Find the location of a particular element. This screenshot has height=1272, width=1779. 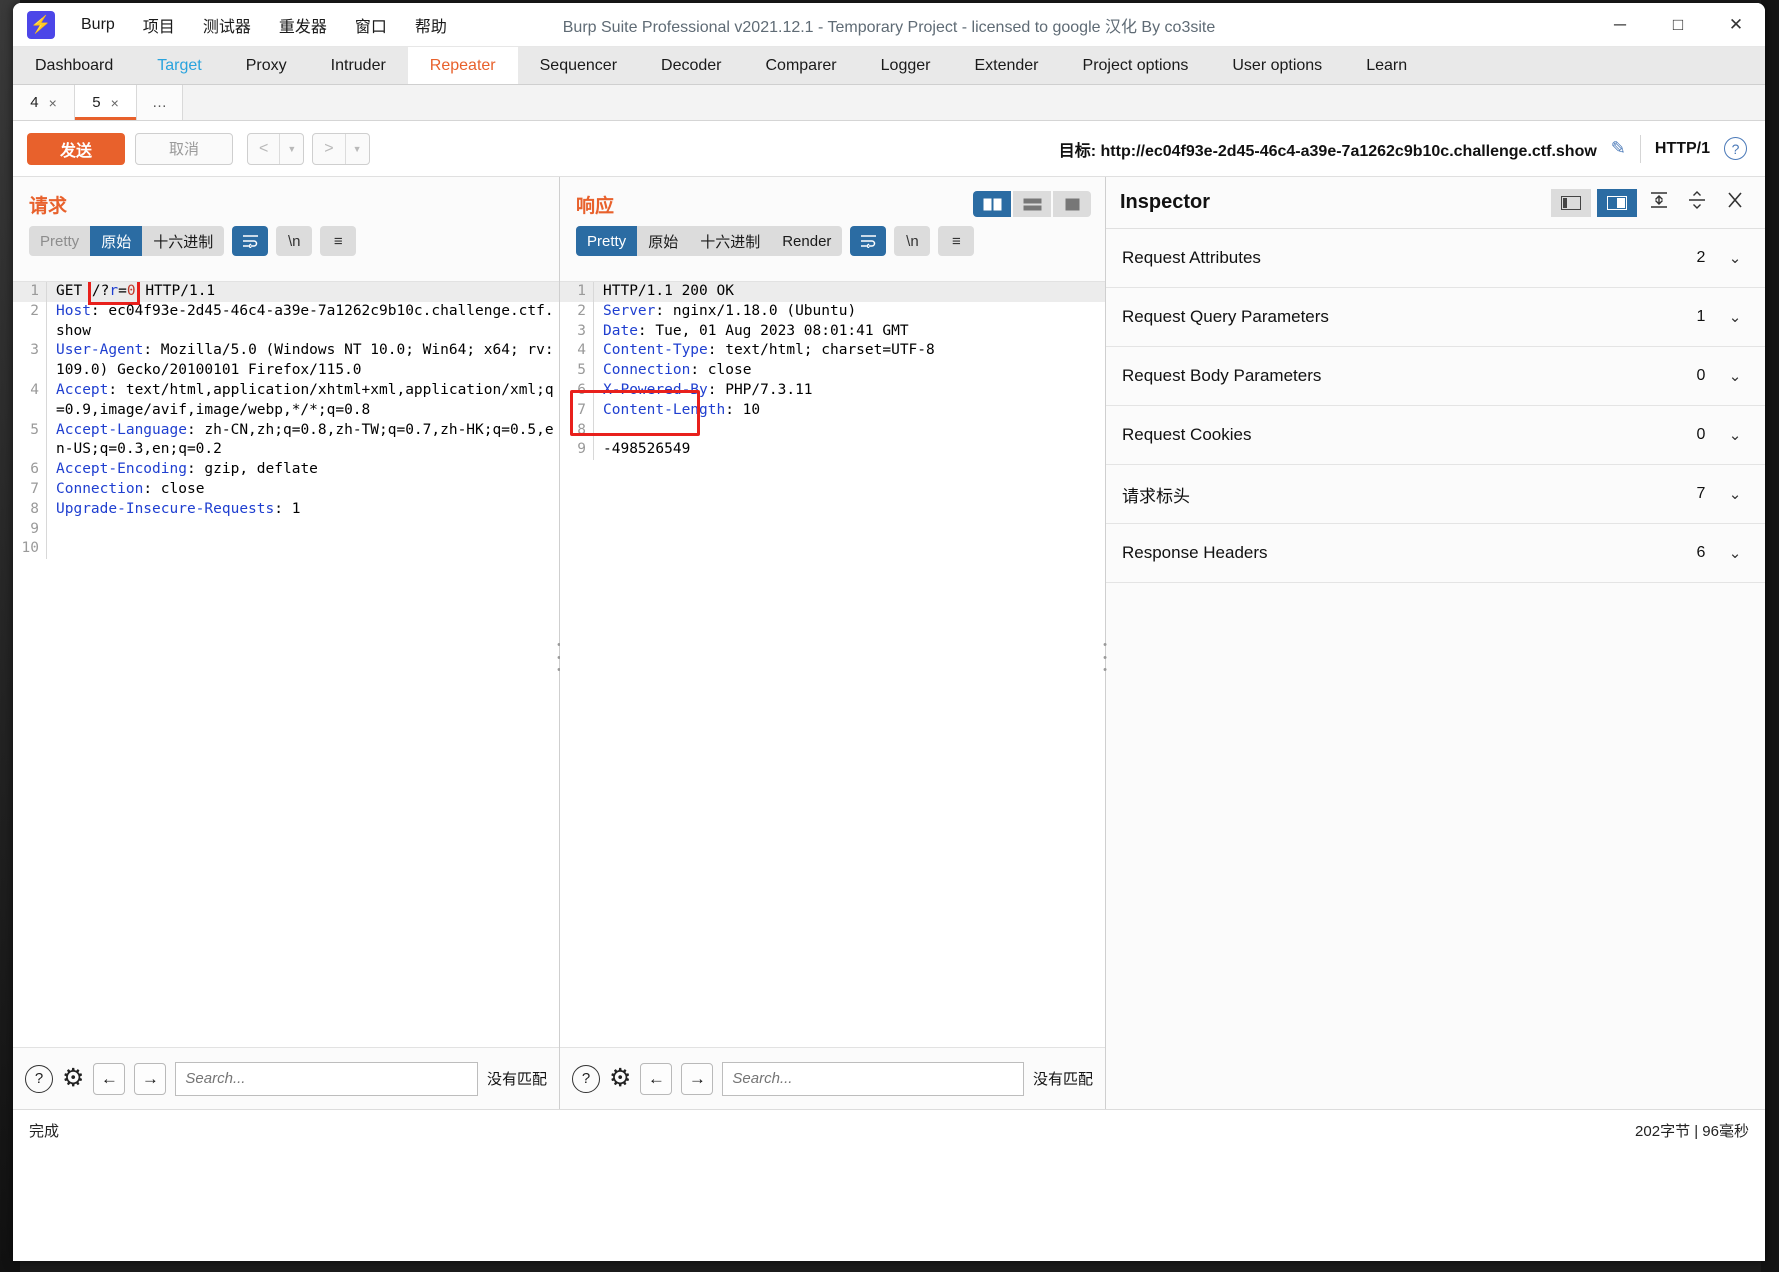

layout-right-icon is located at coordinates (1617, 202).